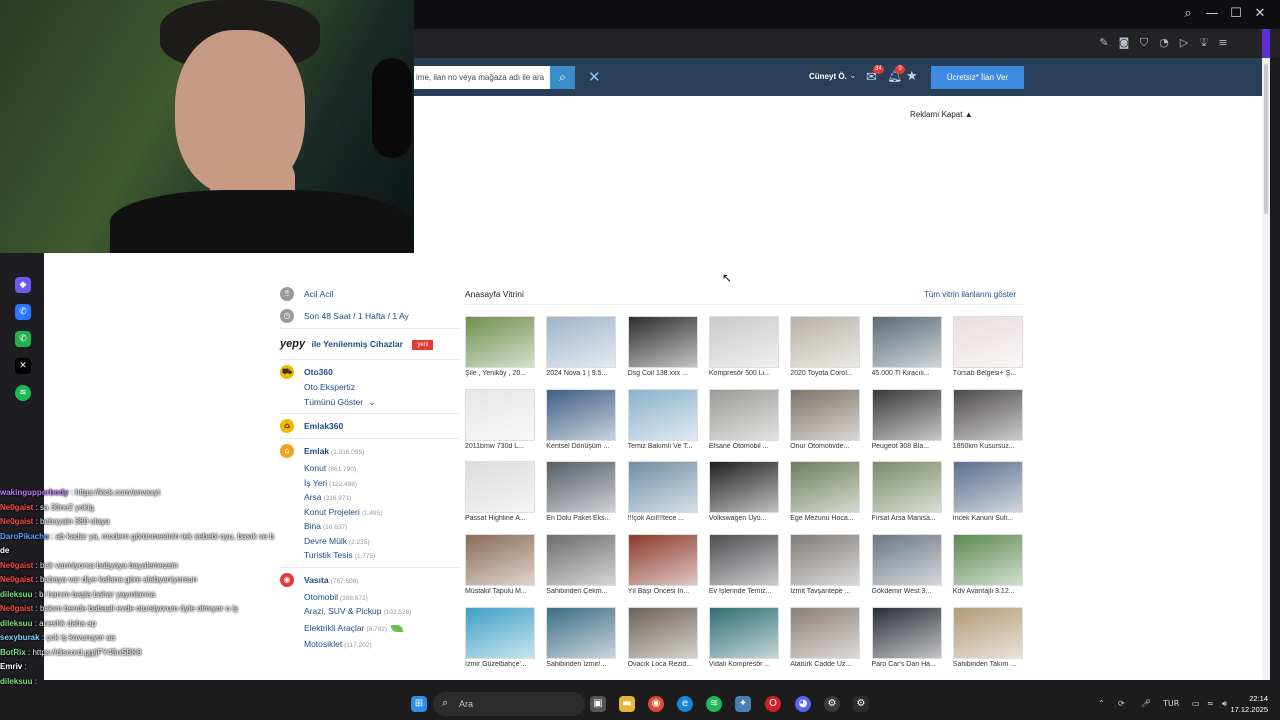 The width and height of the screenshot is (1280, 720). Describe the element at coordinates (370, 512) in the screenshot. I see `subcategory-link: Konut Projeleri (1.495)` at that location.